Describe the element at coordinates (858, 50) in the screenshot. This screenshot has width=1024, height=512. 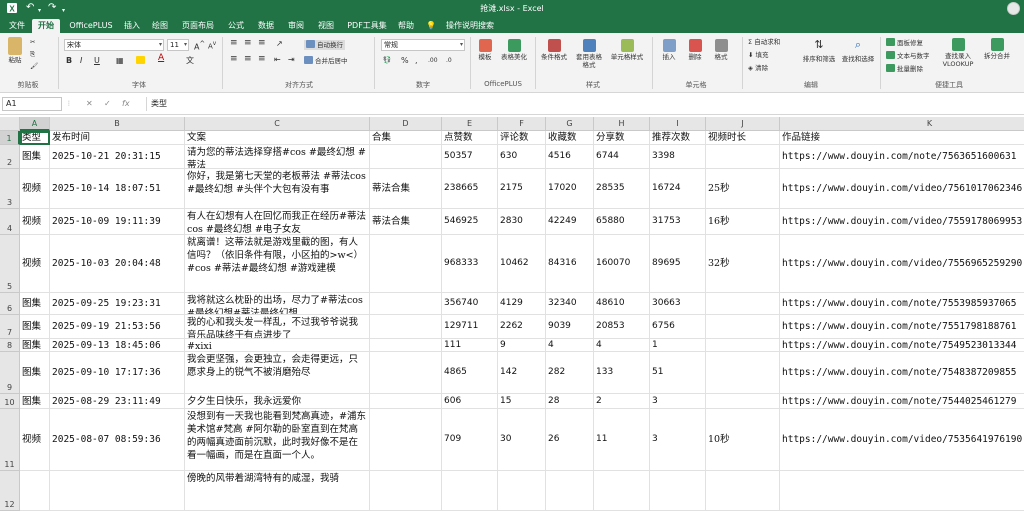
I see `find-select-button: ⌕ 查找和选择` at that location.